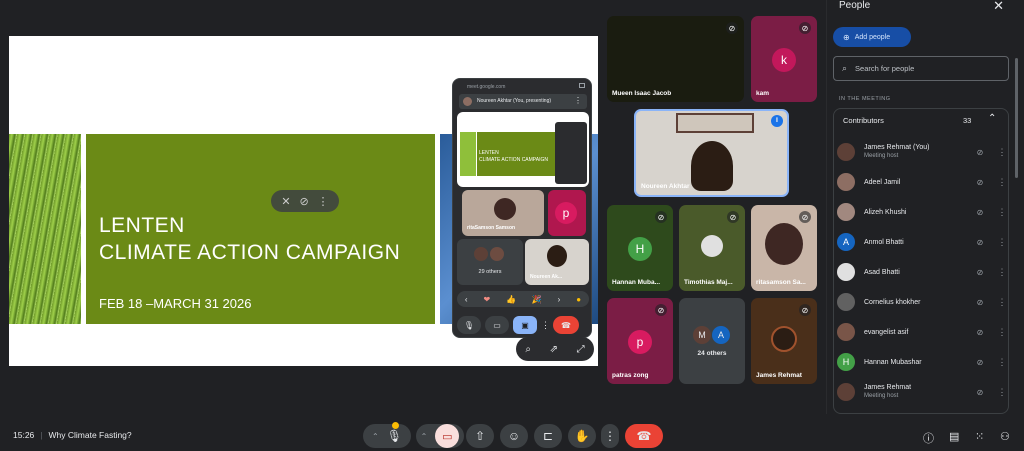 The height and width of the screenshot is (451, 1024). Describe the element at coordinates (711, 153) in the screenshot. I see `video-tile-noureen: ⦀ Noureen Akhtar` at that location.